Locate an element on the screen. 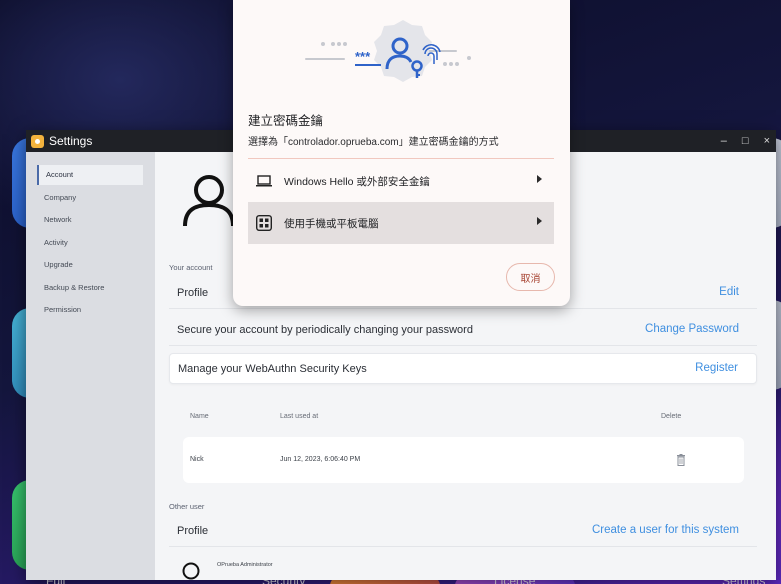 Image resolution: width=781 pixels, height=584 pixels. option-phone-tablet: 使用手機或平板電腦 is located at coordinates (401, 223).